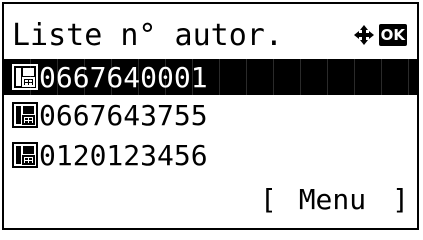  I want to click on menu-softkey: [ Menu ], so click(334, 200).